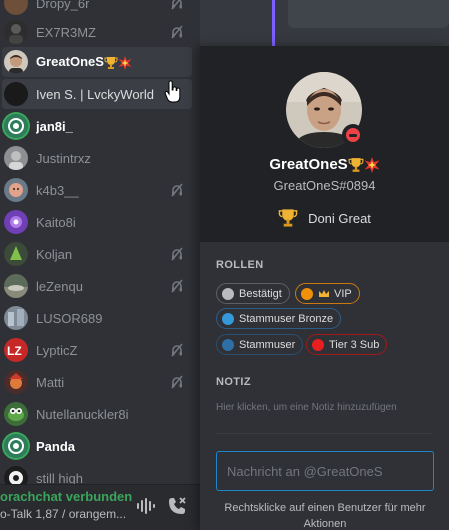 This screenshot has height=530, width=449. I want to click on divider, so click(324, 433).